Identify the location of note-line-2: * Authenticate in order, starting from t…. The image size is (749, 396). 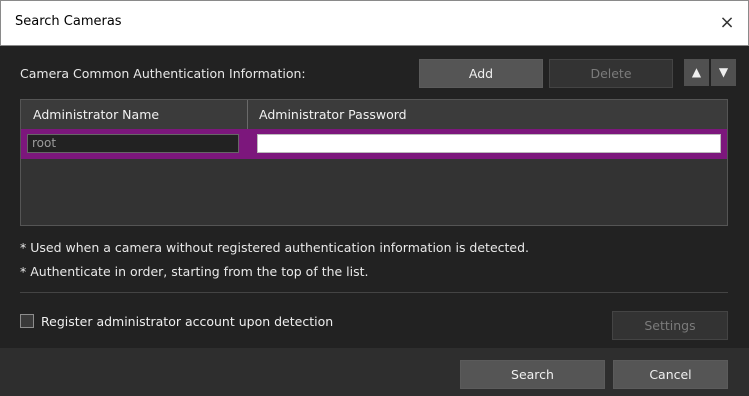
(194, 271).